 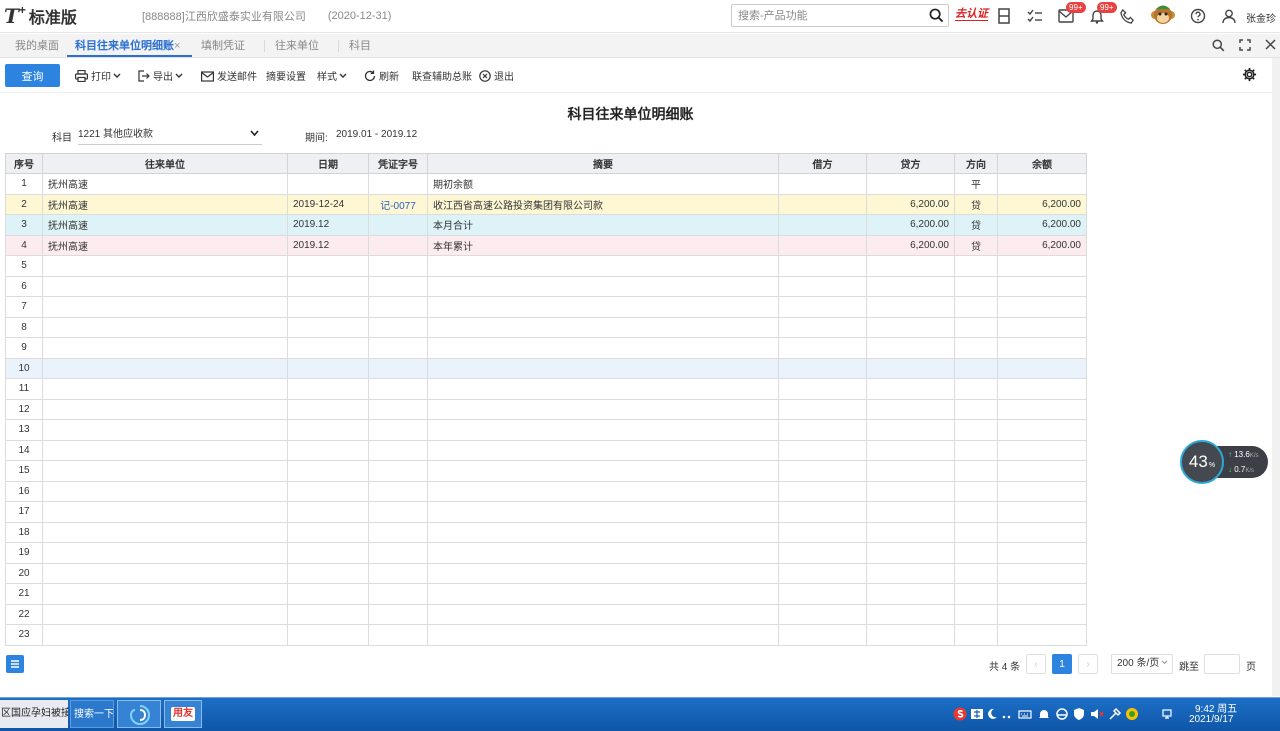 I want to click on table-row: 14, so click(x=546, y=450).